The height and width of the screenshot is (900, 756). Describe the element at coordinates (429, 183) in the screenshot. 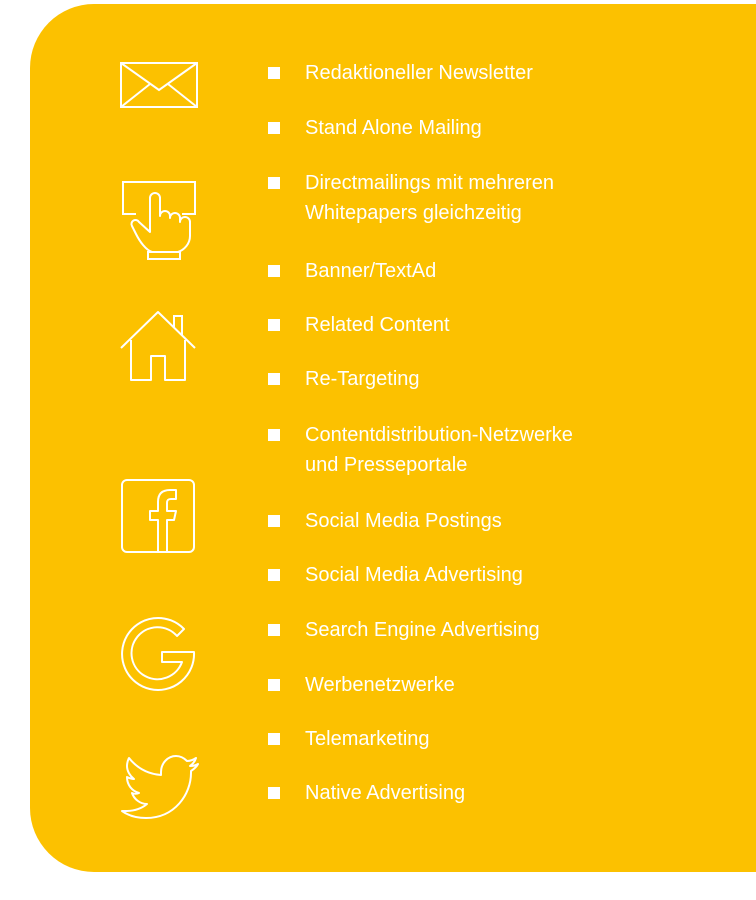

I see `list-item-label: Directmailings mit mehreren` at that location.